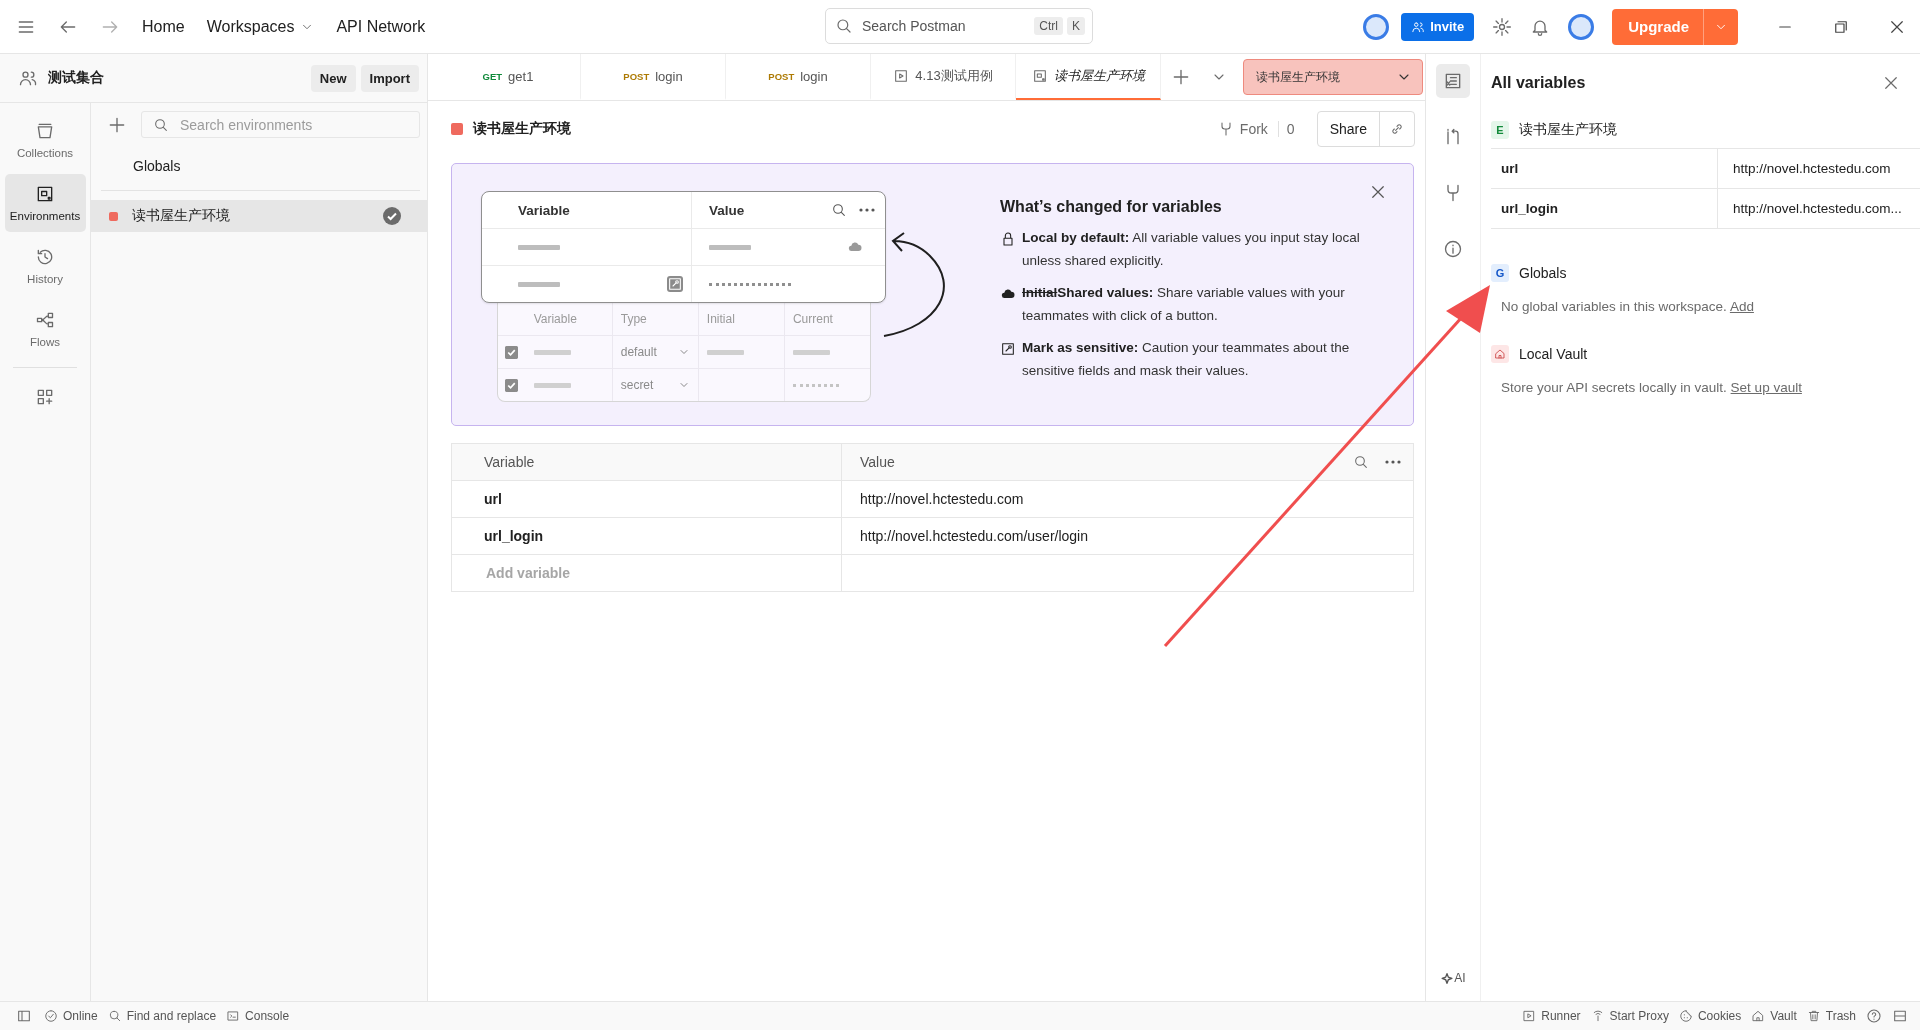 This screenshot has width=1920, height=1030. What do you see at coordinates (1766, 387) in the screenshot?
I see `setup-vault-link: Set up vault` at bounding box center [1766, 387].